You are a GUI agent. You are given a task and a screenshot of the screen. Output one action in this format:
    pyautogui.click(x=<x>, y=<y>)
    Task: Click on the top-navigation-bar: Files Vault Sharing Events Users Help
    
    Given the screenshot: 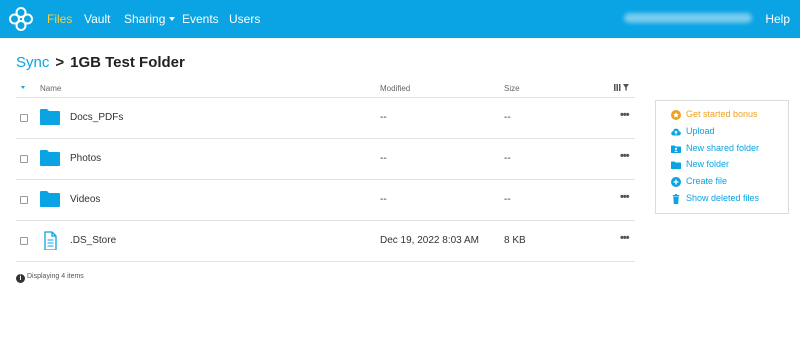 What is the action you would take?
    pyautogui.click(x=400, y=19)
    